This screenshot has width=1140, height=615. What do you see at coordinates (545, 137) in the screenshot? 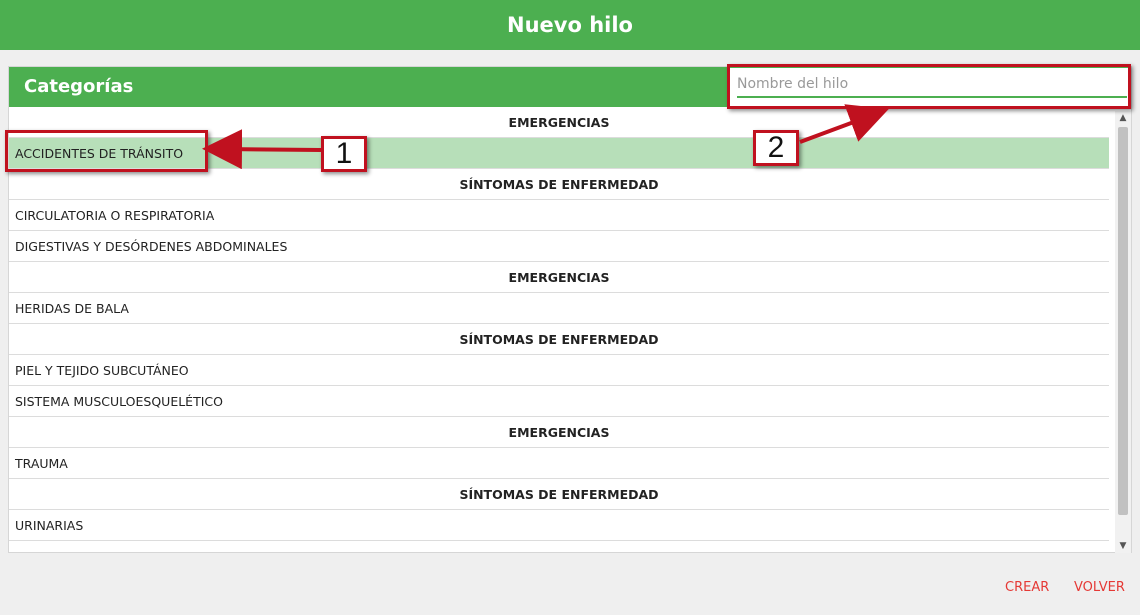
I see `annotation-arrows` at bounding box center [545, 137].